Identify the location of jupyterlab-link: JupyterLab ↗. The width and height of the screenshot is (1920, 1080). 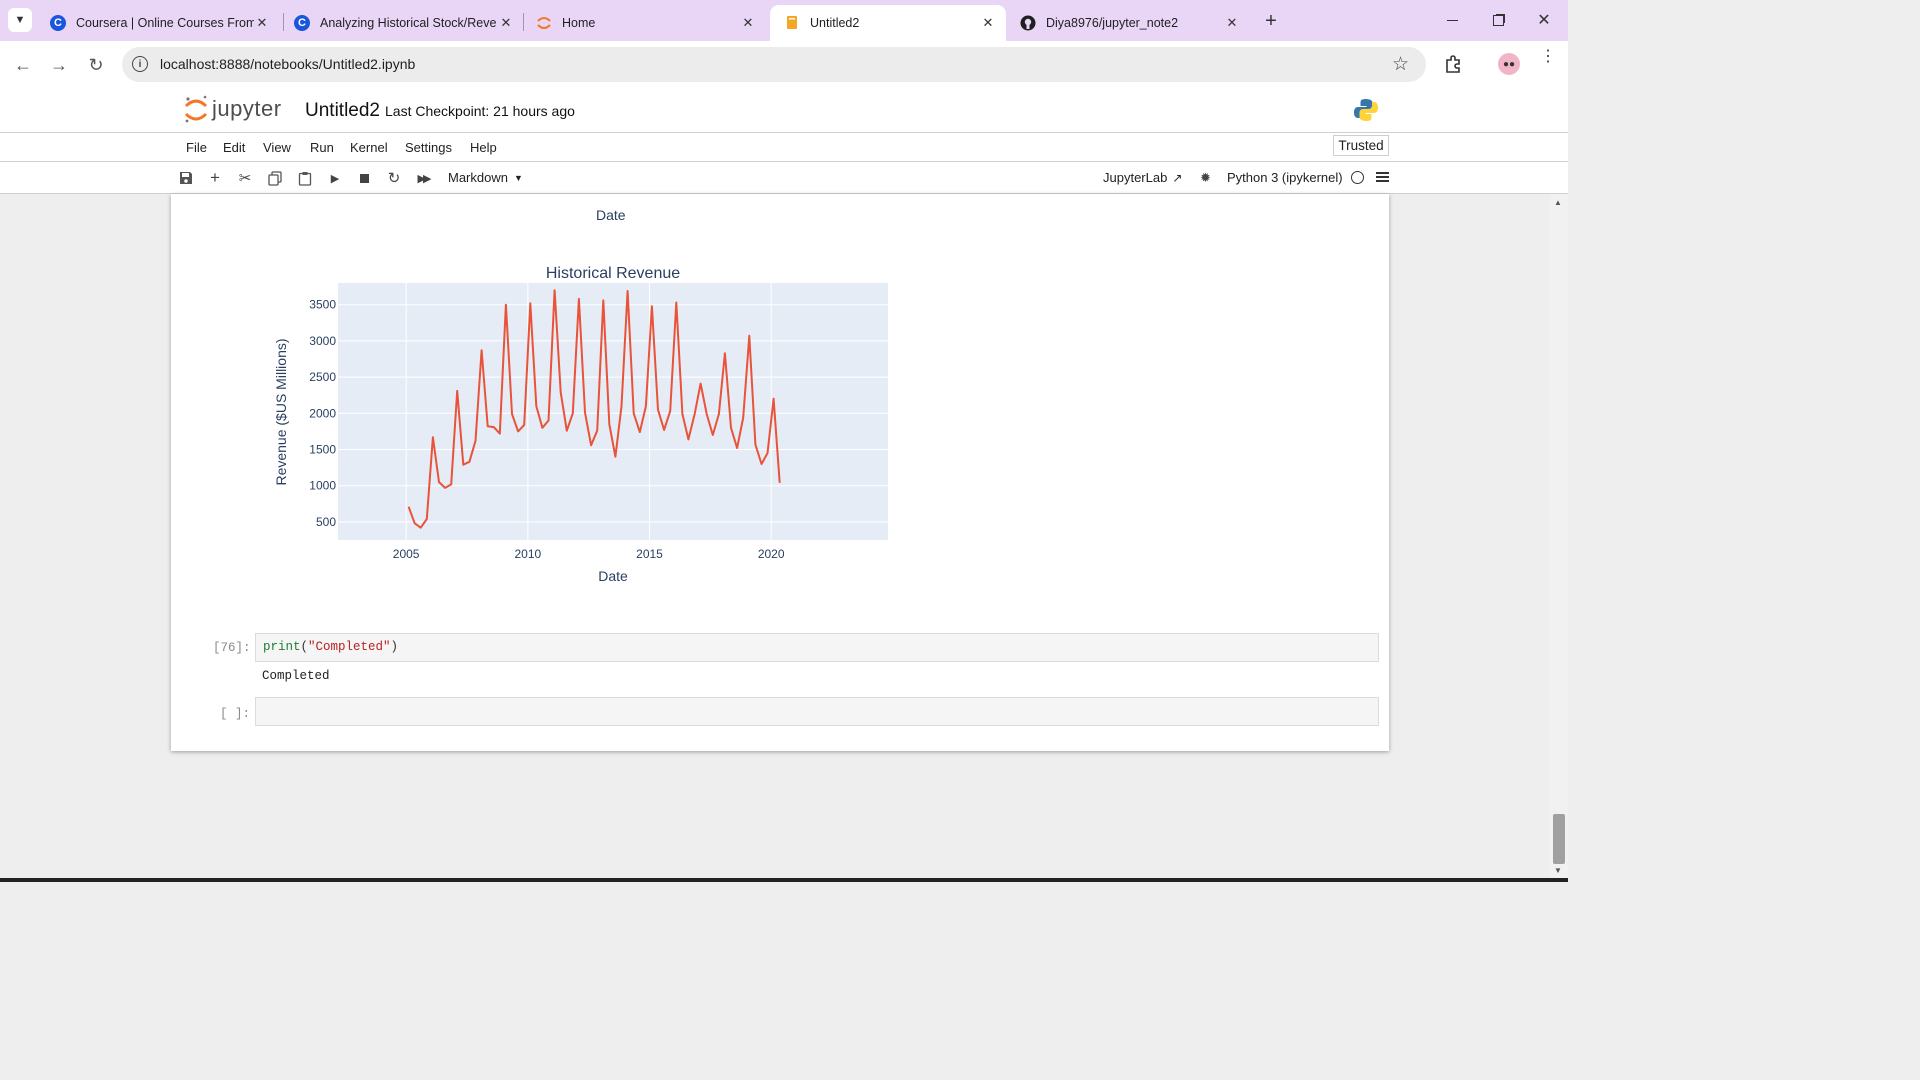
(1142, 177).